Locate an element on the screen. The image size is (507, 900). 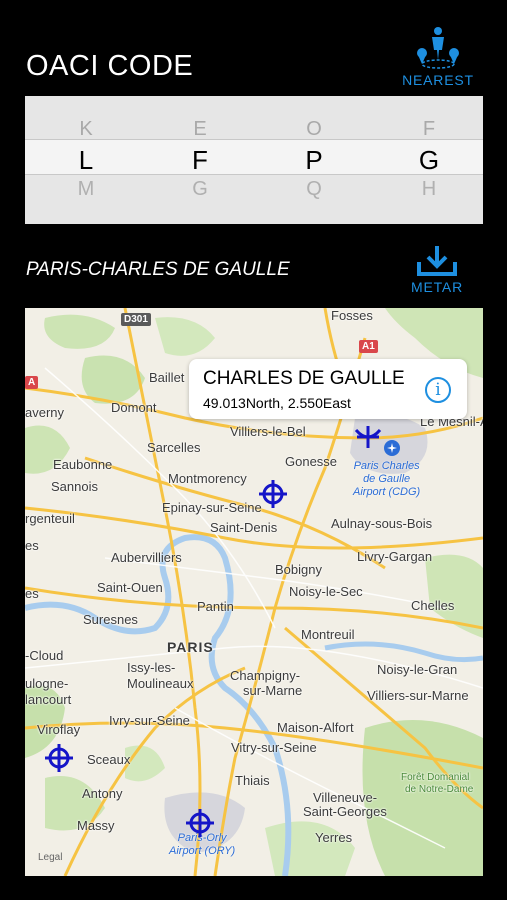
town-label: Gonesse is located at coordinates (311, 461).